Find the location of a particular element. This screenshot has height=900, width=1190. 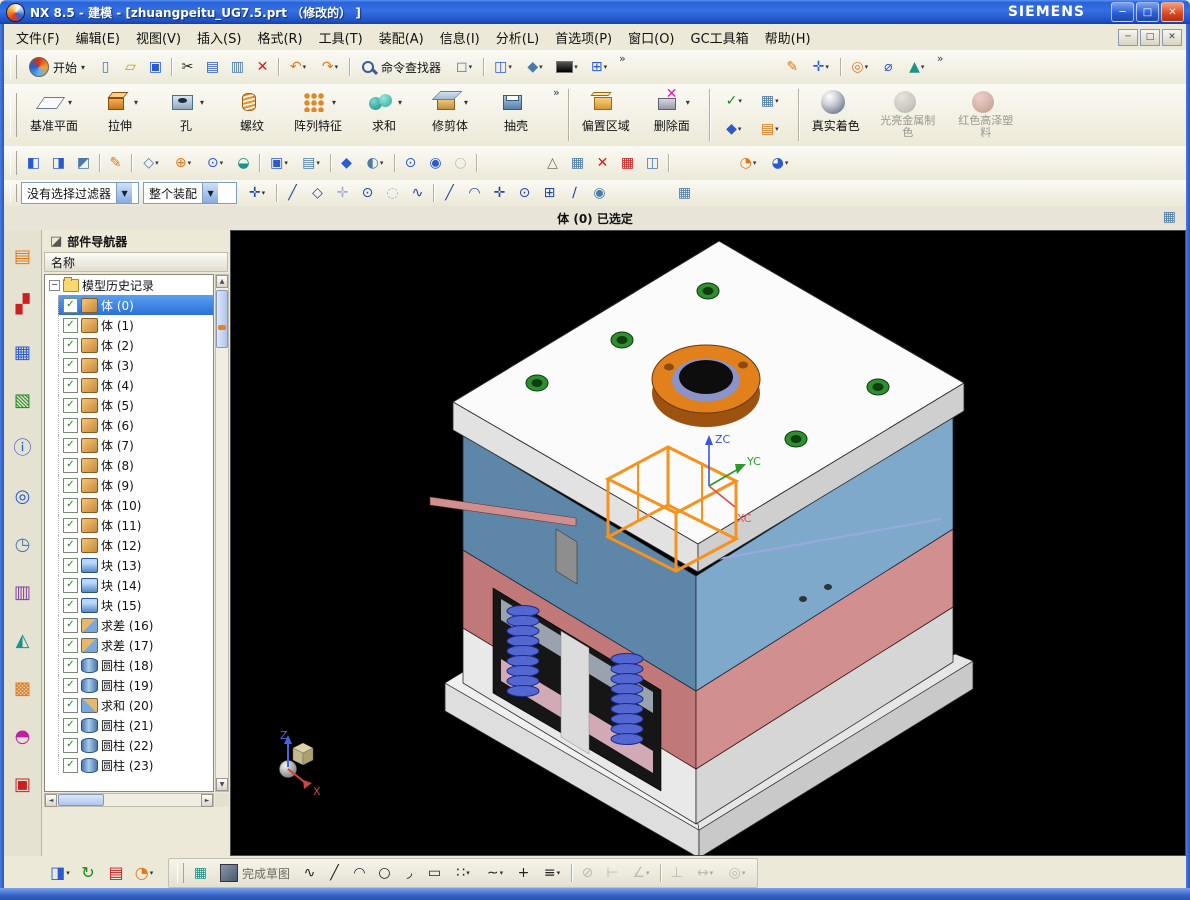

maximize-button: □ is located at coordinates (1147, 12).